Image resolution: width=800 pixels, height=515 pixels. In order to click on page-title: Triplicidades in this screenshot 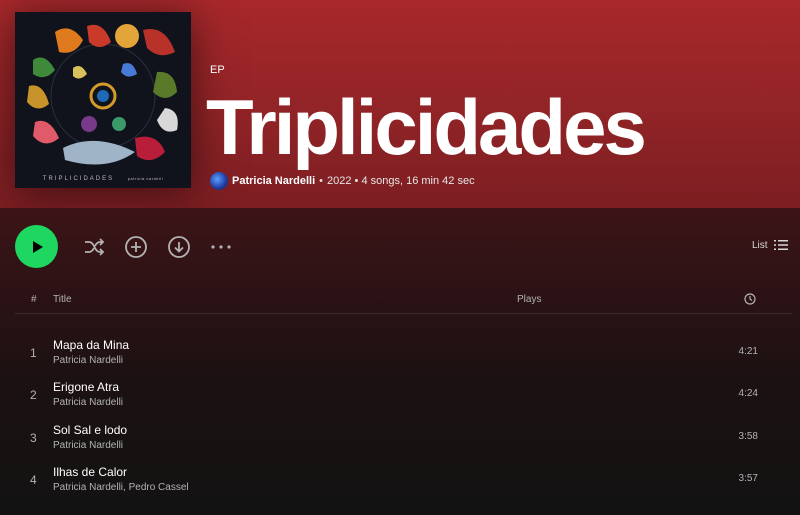, I will do `click(426, 127)`.